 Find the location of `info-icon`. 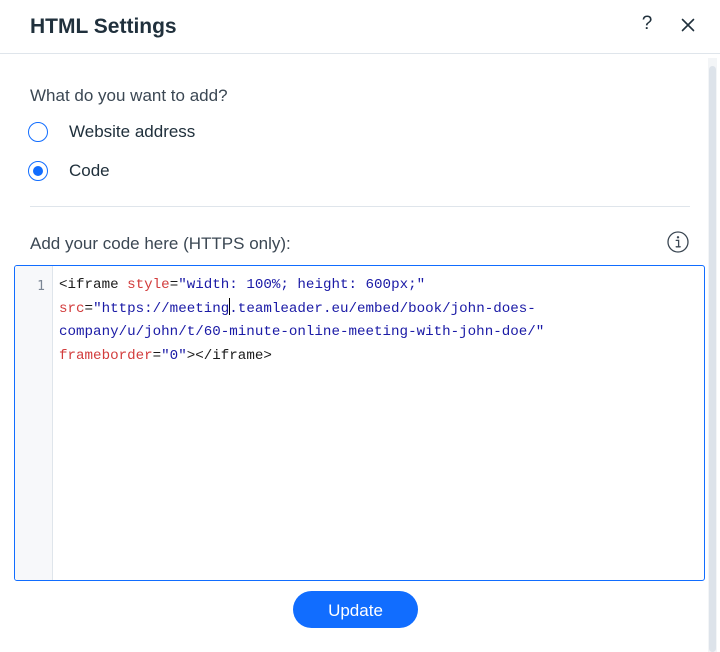

info-icon is located at coordinates (678, 242).